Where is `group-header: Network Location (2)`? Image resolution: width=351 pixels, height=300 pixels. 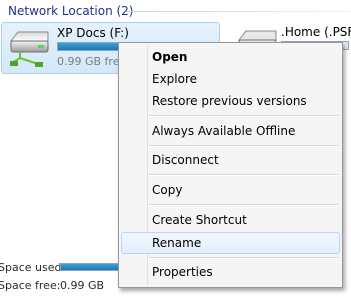
group-header: Network Location (2) is located at coordinates (179, 12).